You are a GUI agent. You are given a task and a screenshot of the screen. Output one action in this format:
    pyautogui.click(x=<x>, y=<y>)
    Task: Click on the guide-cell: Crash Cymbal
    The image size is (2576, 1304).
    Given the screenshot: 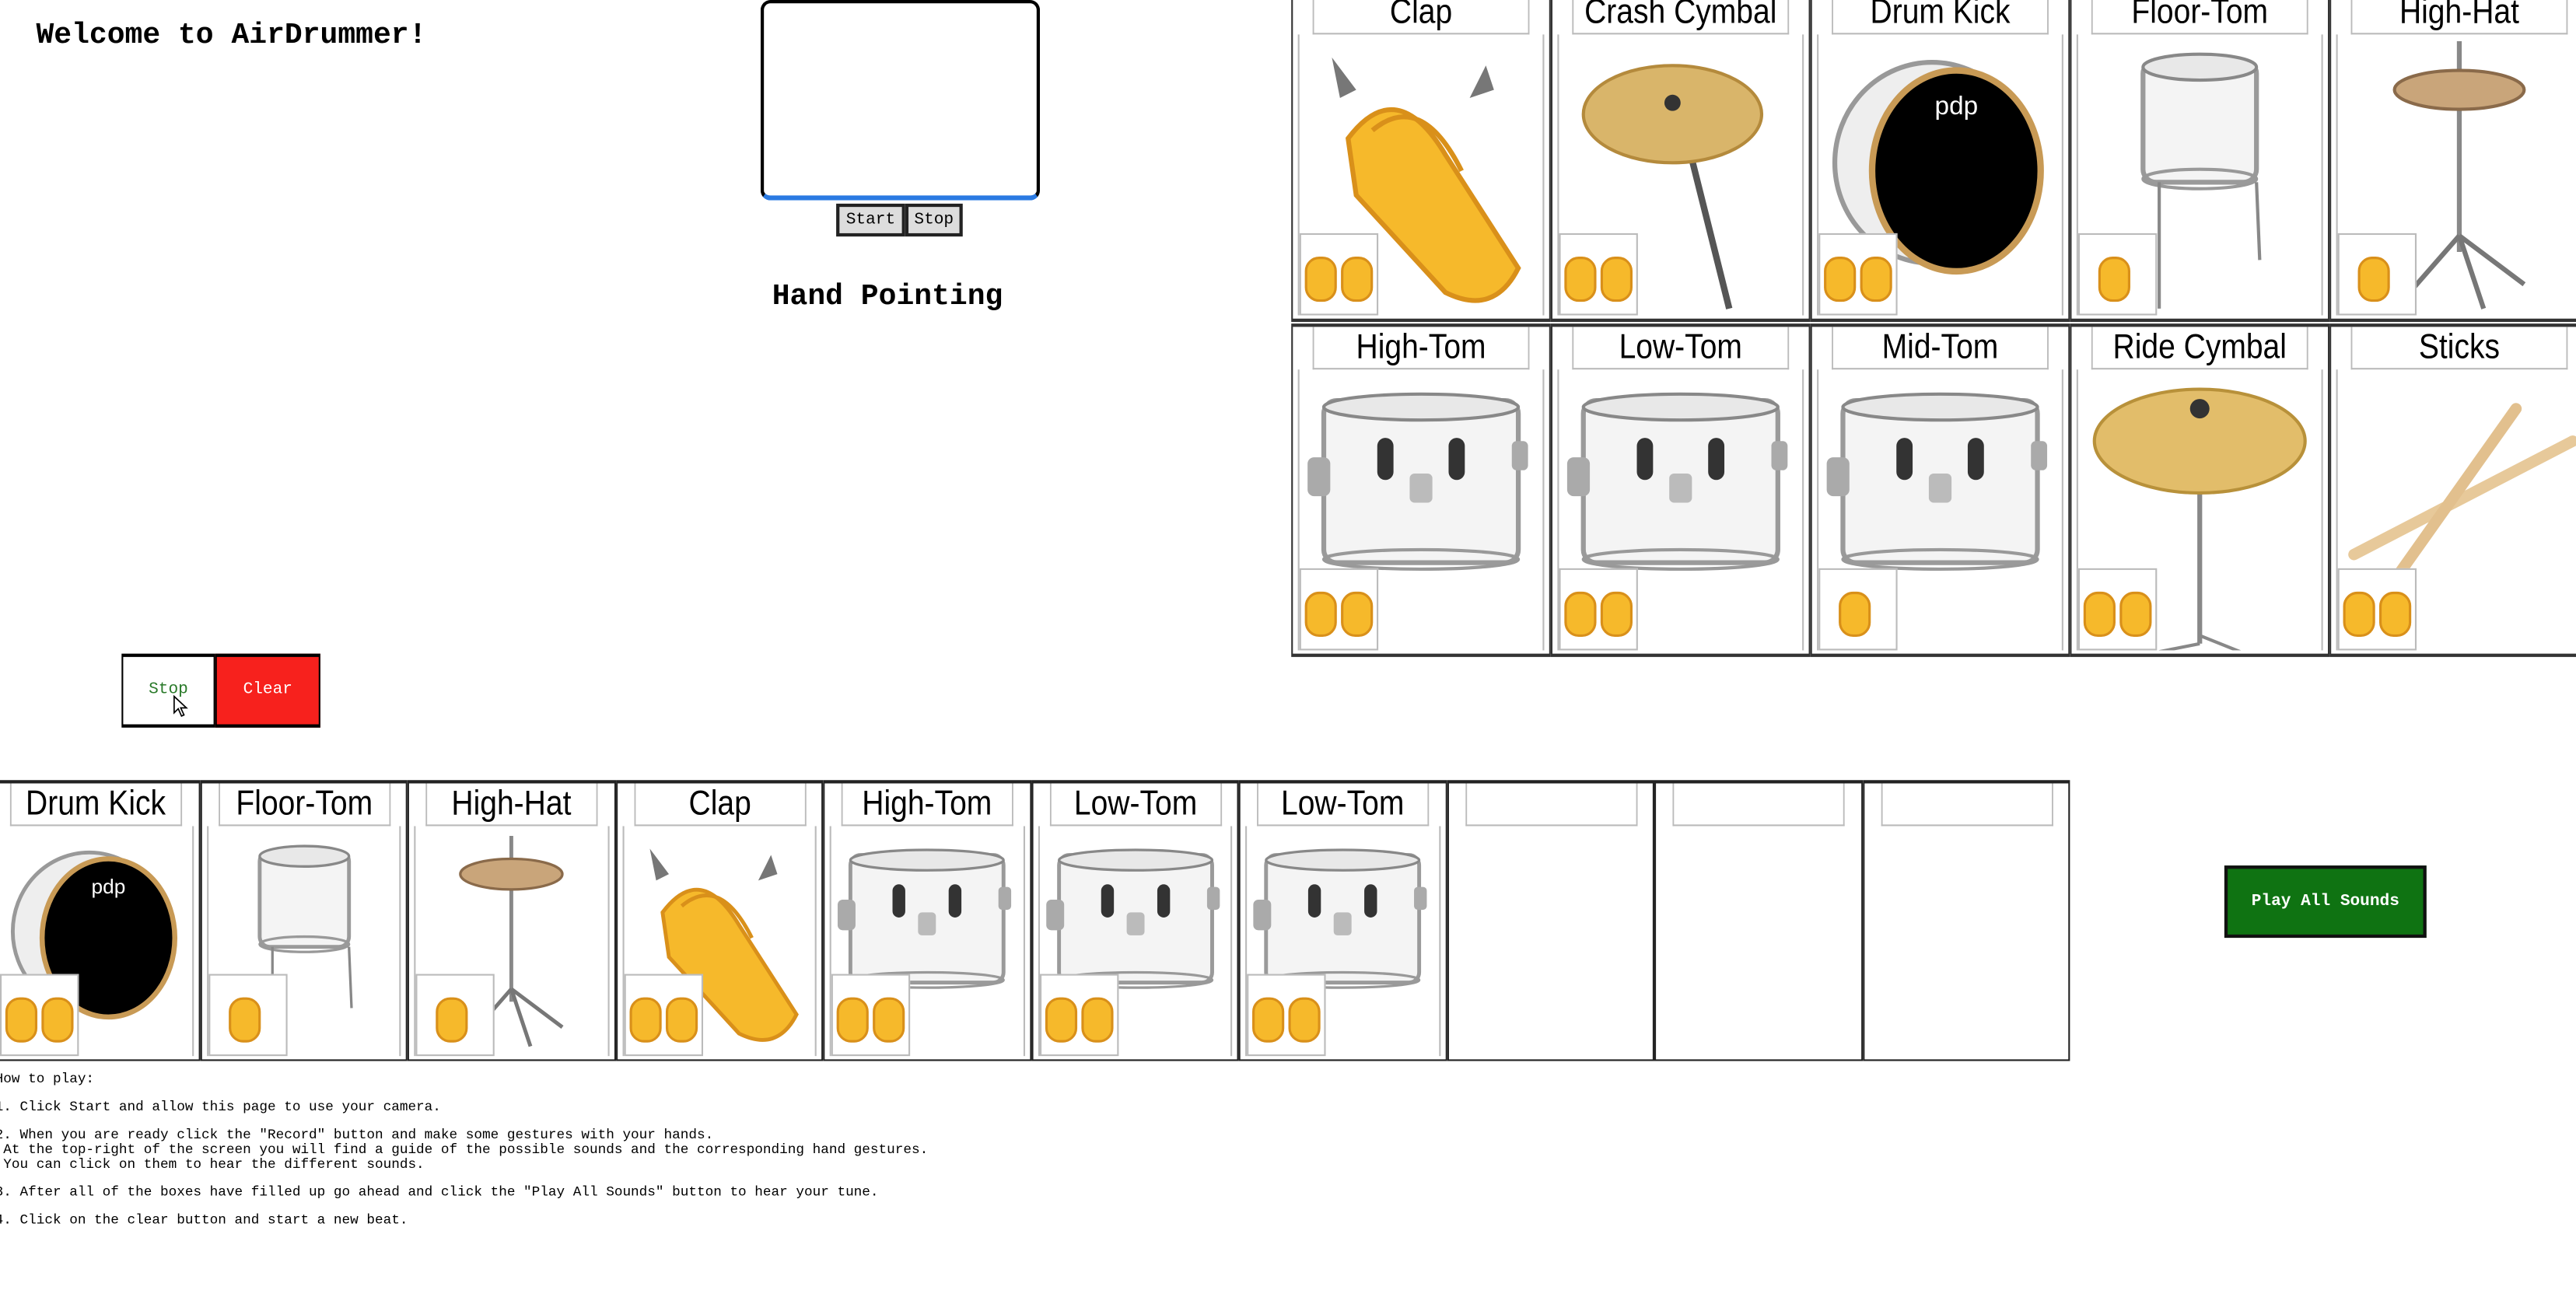 What is the action you would take?
    pyautogui.click(x=1681, y=161)
    